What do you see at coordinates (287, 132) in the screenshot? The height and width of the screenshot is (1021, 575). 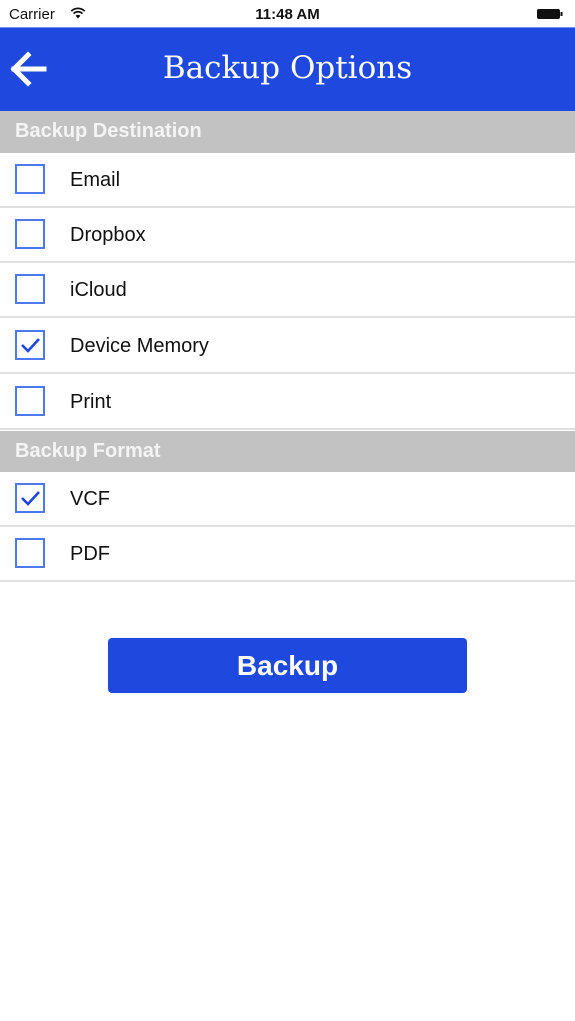 I see `section-header-destination: Backup Destination` at bounding box center [287, 132].